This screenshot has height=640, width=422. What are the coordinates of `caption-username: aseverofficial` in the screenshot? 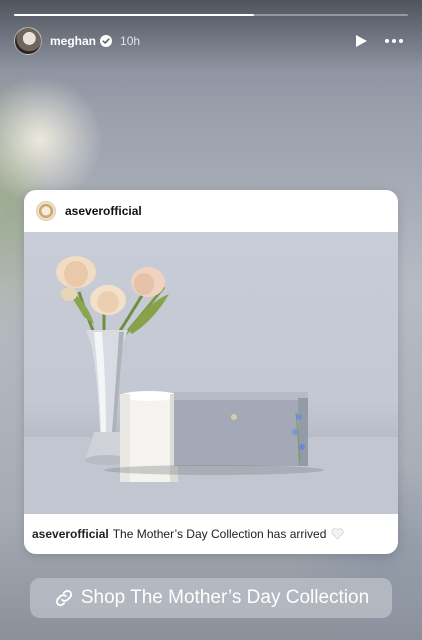 It's located at (70, 534).